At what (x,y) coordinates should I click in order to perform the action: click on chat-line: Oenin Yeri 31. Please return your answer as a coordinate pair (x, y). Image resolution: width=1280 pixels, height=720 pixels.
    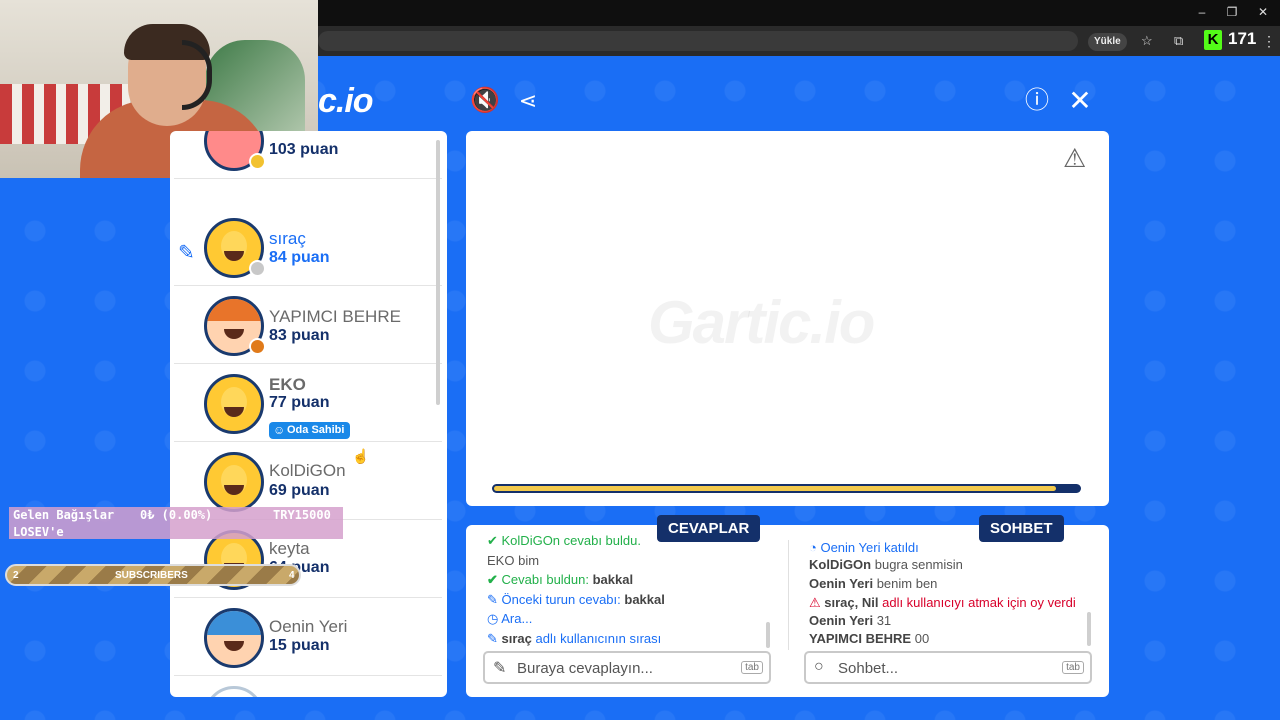
    Looking at the image, I should click on (850, 620).